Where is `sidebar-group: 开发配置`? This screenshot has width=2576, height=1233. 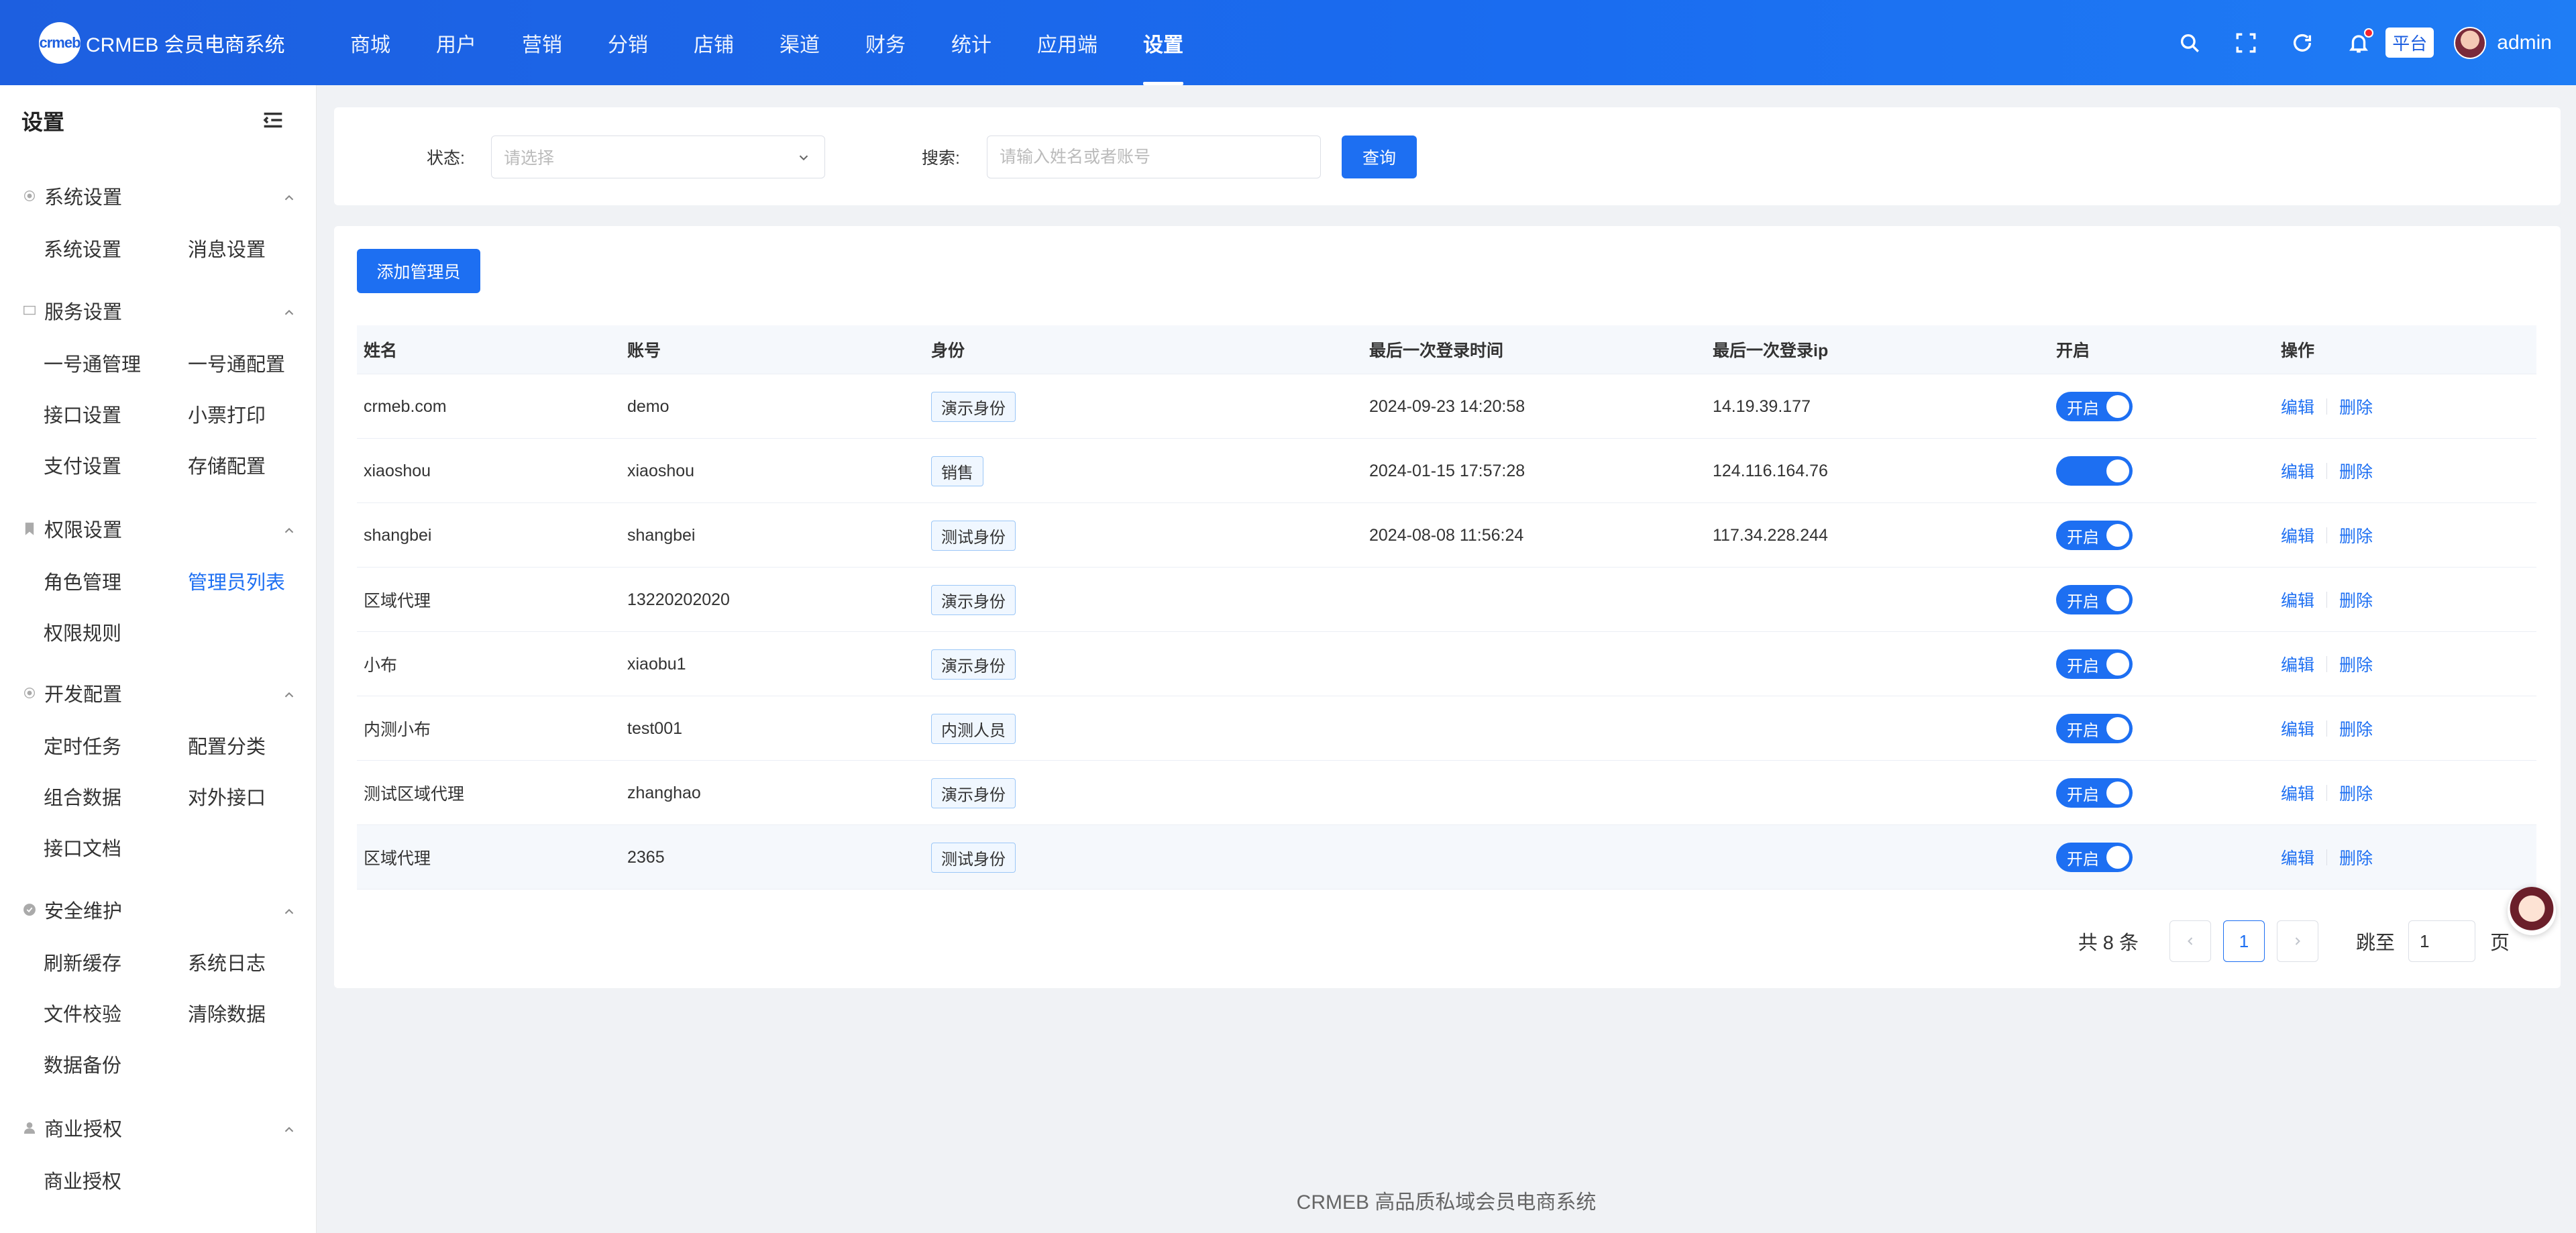 sidebar-group: 开发配置 is located at coordinates (159, 693).